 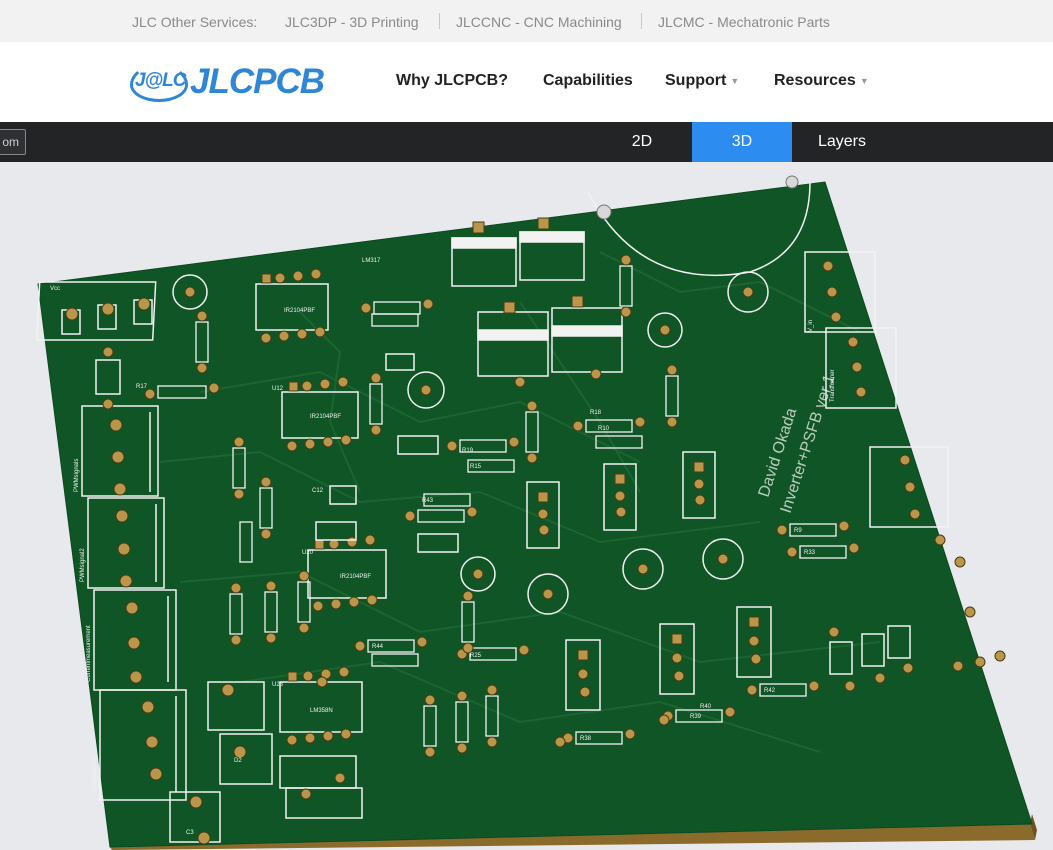 I want to click on label-r25: R25, so click(x=476, y=656).